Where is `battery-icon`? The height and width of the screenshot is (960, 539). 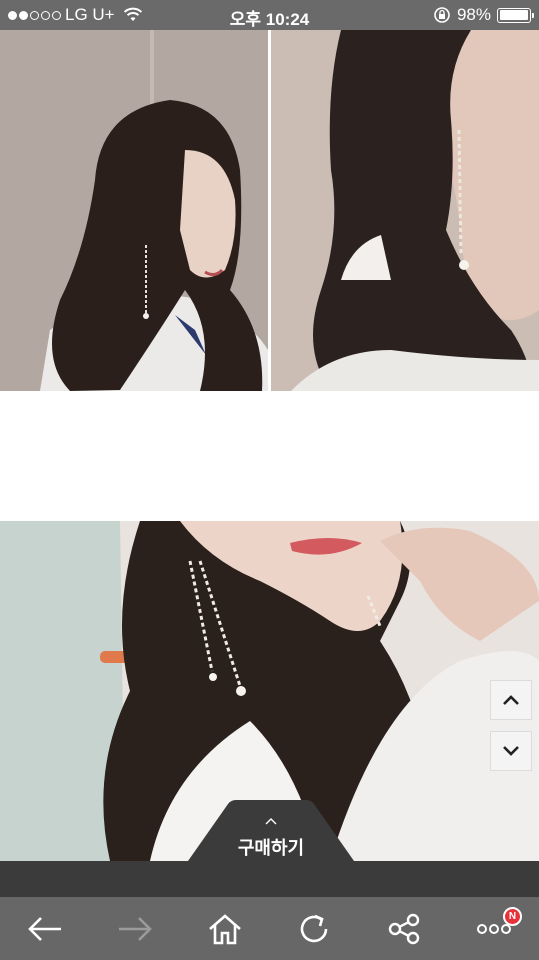
battery-icon is located at coordinates (515, 15).